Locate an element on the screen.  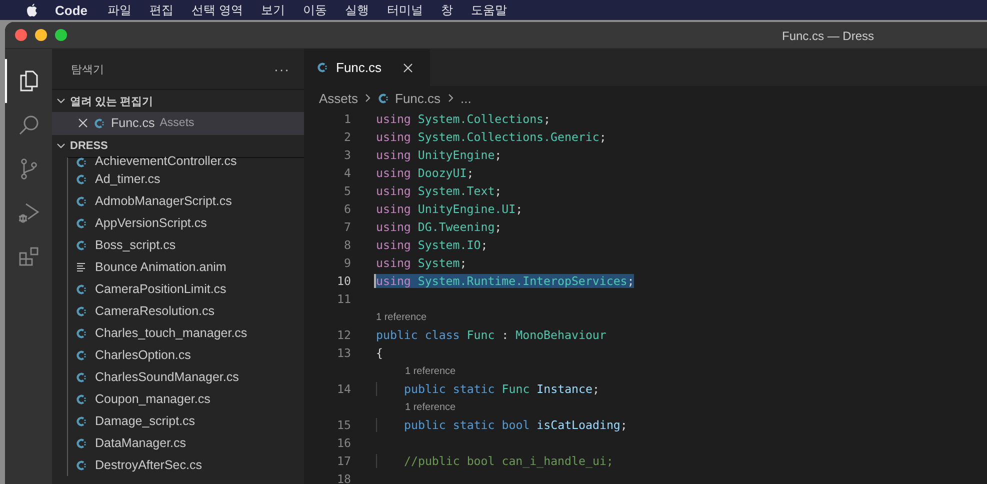
open-editor-item: Func.cs Assets is located at coordinates (178, 123).